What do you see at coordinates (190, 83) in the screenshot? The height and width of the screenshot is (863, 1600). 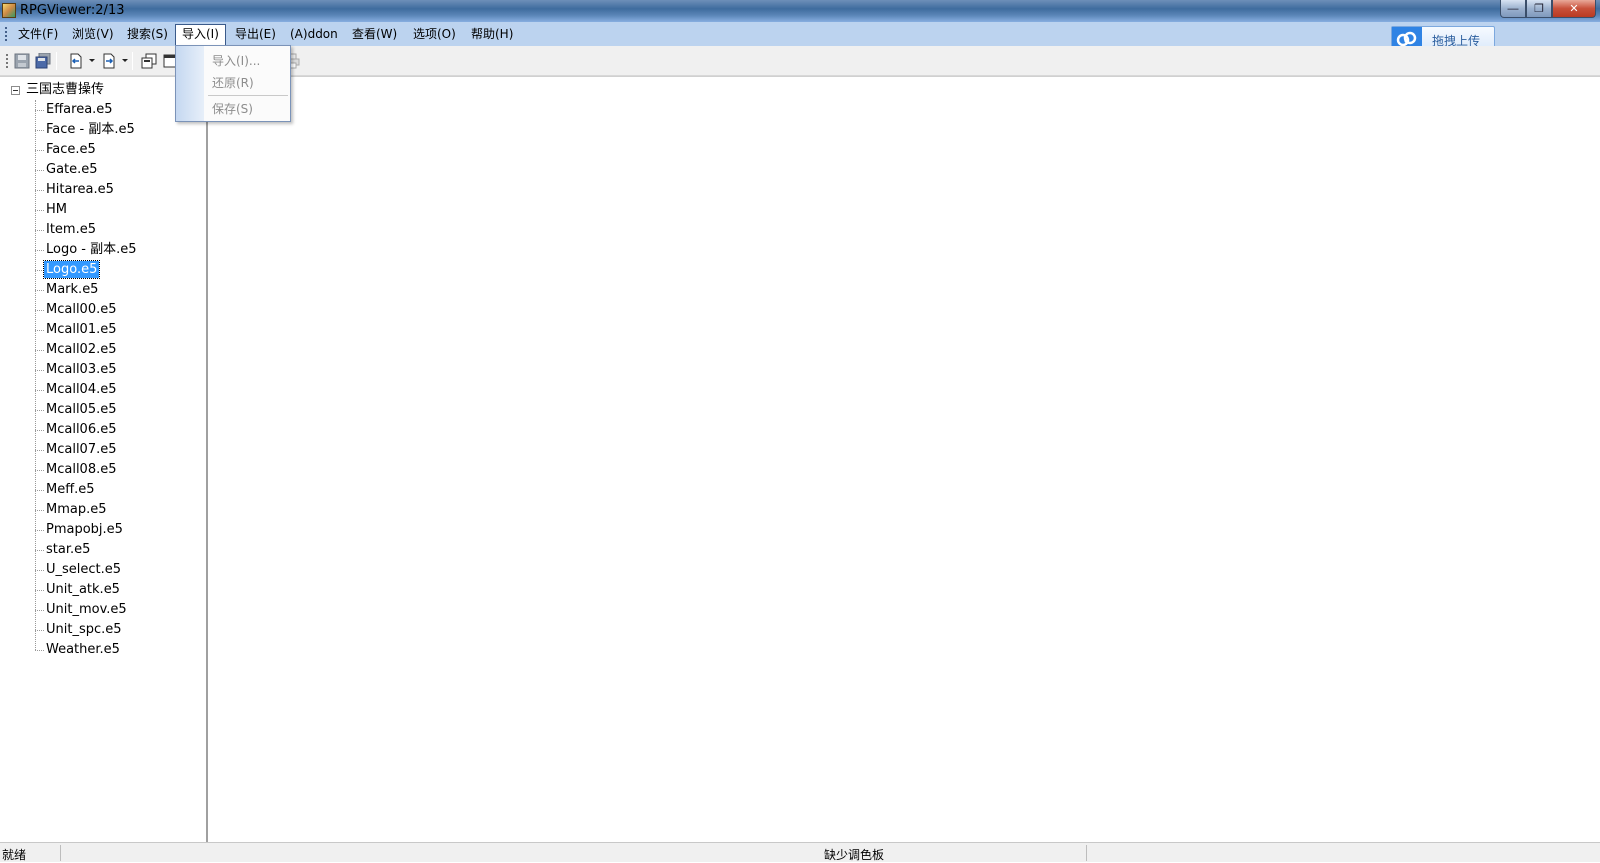 I see `menu-gutter` at bounding box center [190, 83].